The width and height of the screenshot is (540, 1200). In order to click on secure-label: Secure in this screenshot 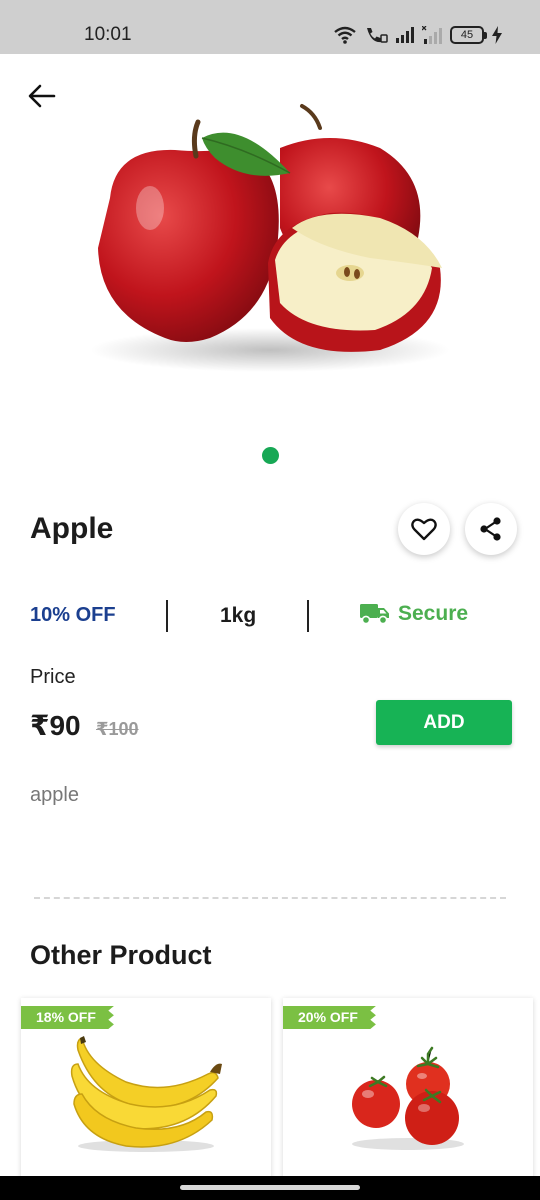, I will do `click(433, 613)`.